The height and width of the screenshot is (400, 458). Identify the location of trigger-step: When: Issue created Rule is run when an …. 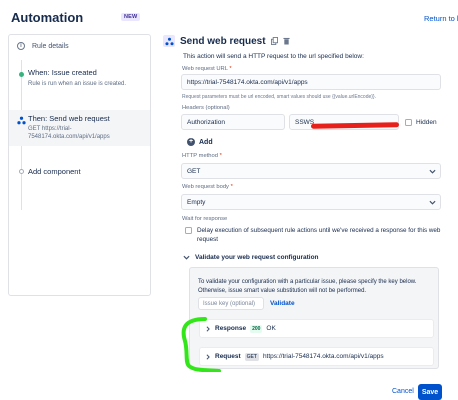
(79, 83).